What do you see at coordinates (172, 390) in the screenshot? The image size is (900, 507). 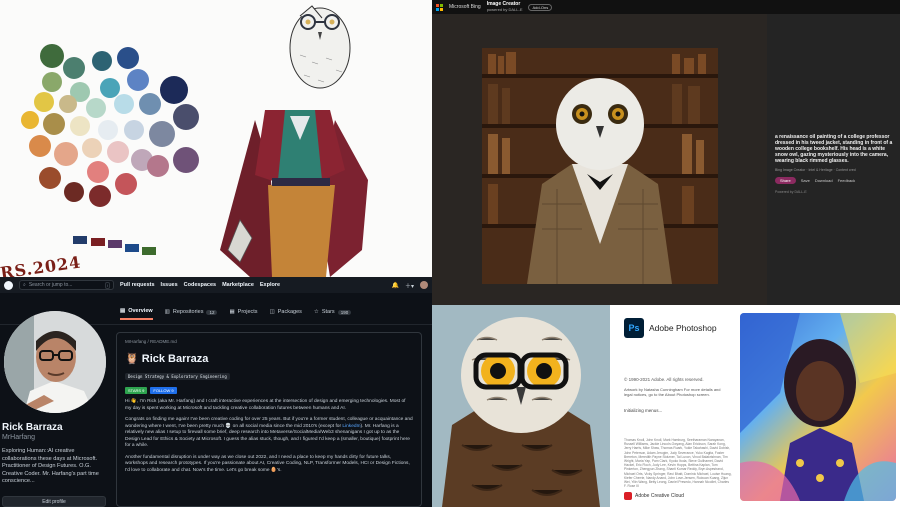 I see `follow-badge-count: 9` at bounding box center [172, 390].